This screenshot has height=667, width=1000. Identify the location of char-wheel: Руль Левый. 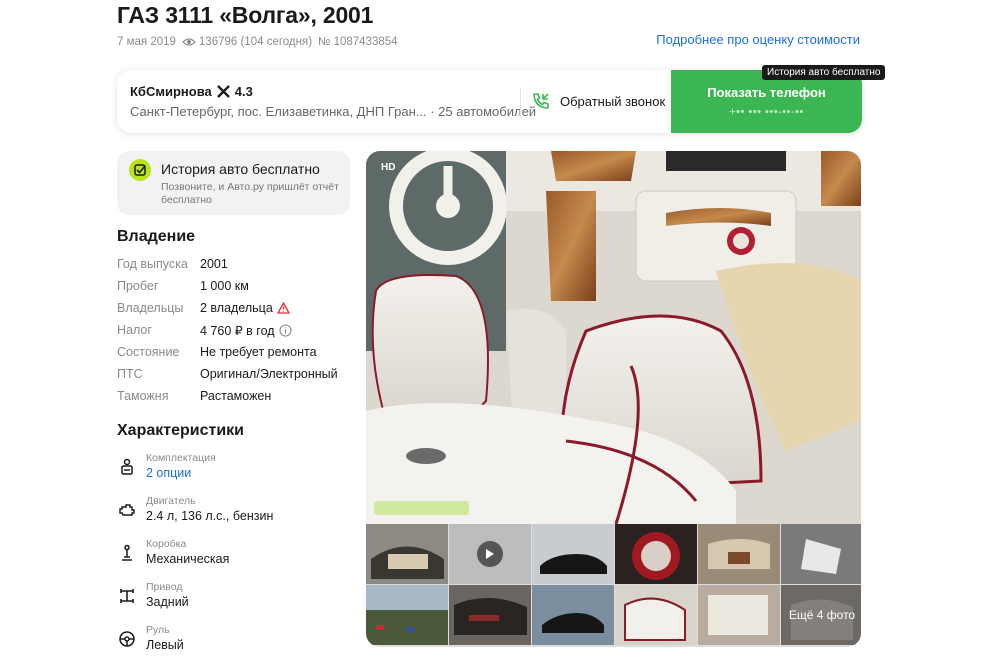
(237, 642).